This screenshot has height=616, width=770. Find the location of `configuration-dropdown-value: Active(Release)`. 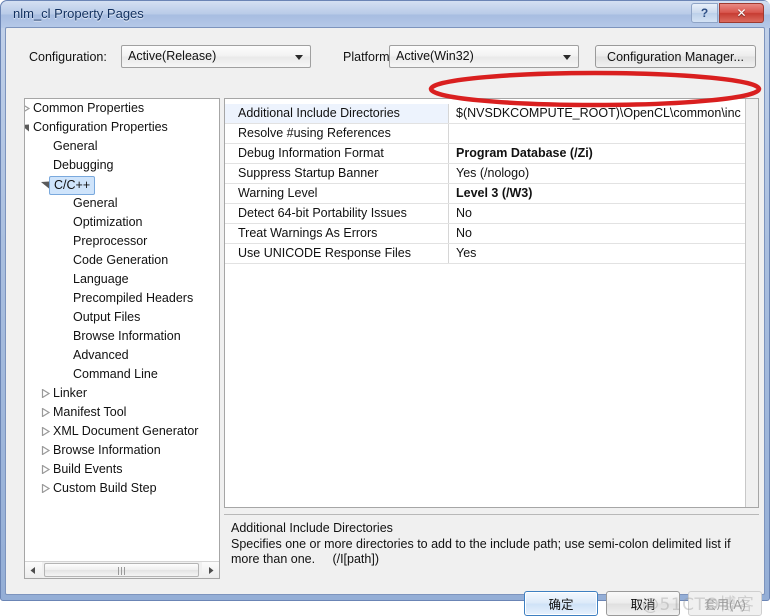

configuration-dropdown-value: Active(Release) is located at coordinates (172, 56).